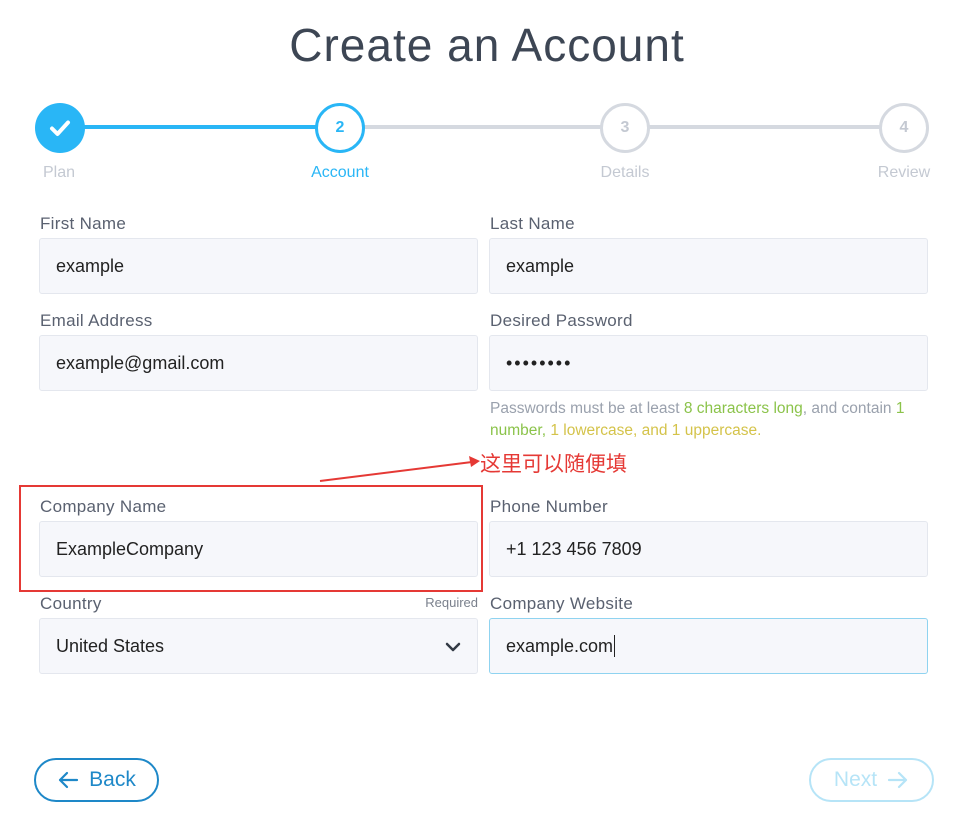  Describe the element at coordinates (708, 549) in the screenshot. I see `phone-field: +1 123 456 7809` at that location.